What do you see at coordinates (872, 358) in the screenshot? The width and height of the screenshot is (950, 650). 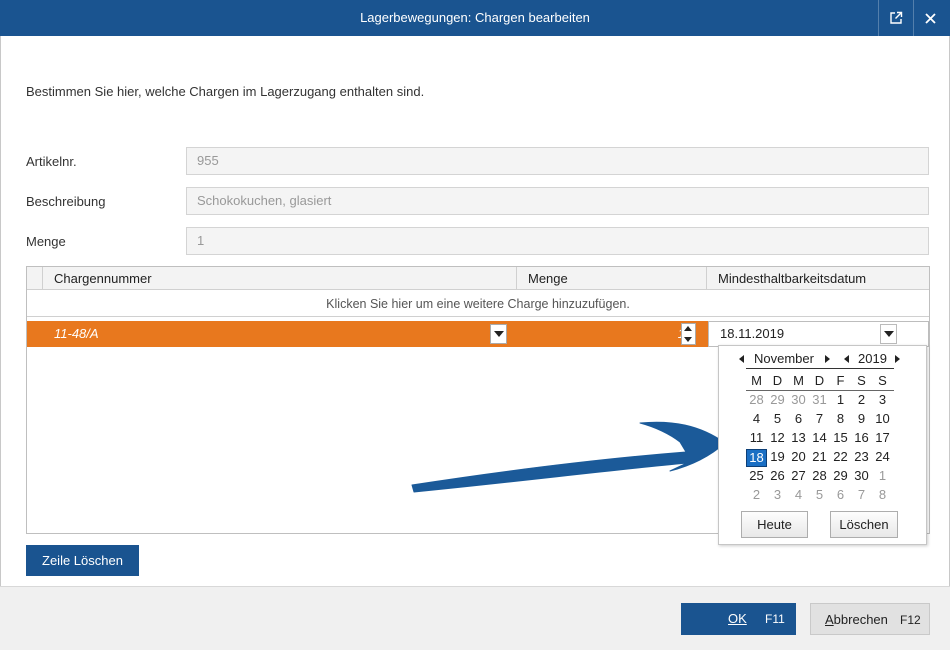 I see `year-label: 2019` at bounding box center [872, 358].